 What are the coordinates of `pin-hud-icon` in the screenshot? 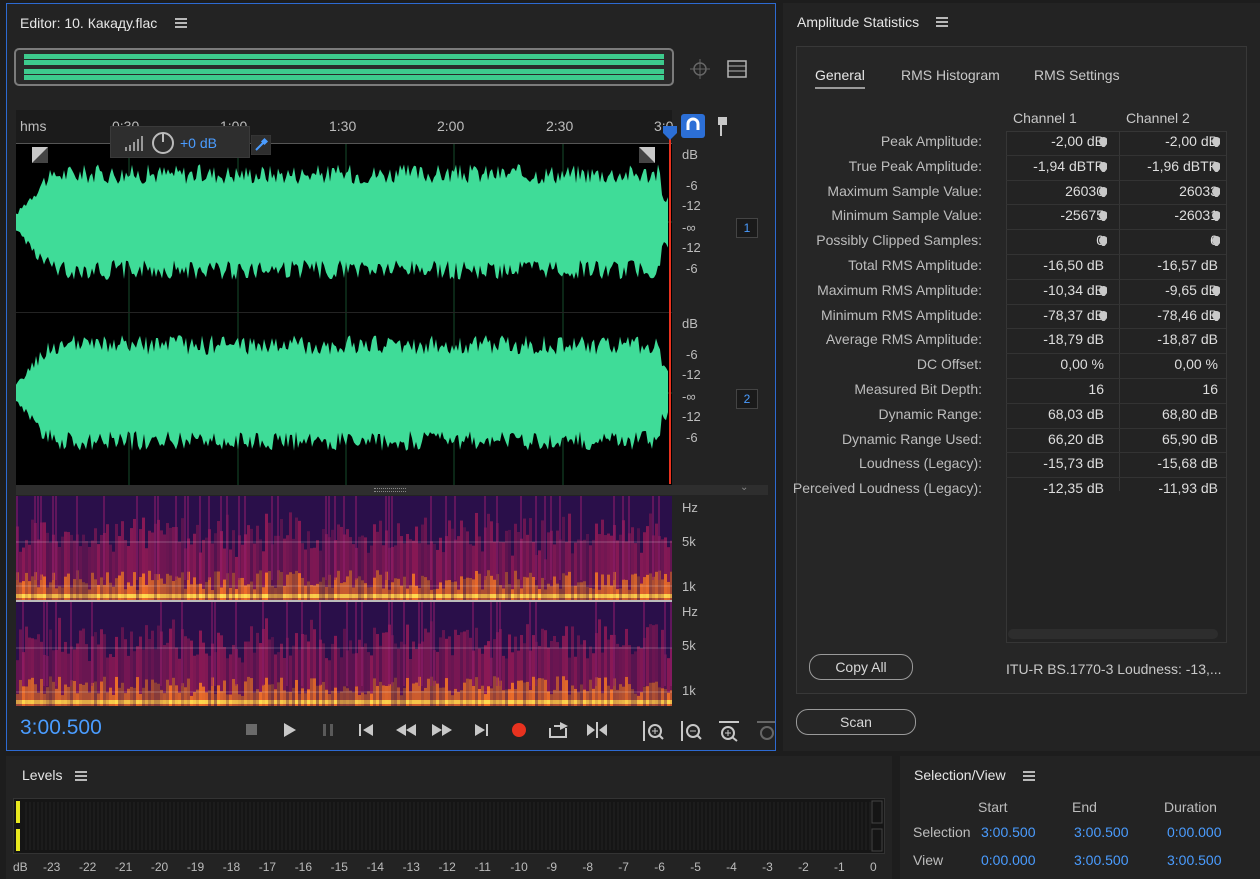 It's located at (261, 145).